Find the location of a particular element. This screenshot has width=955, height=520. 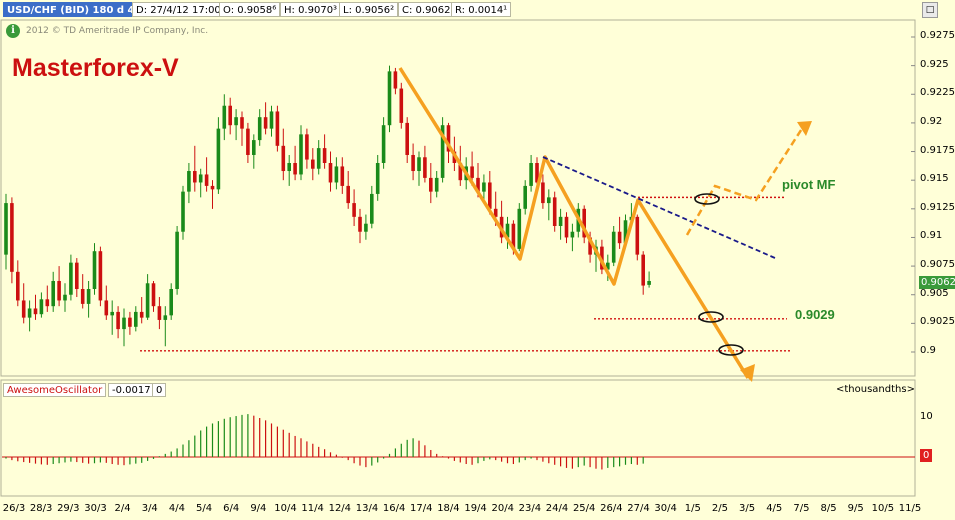

date-tick-label: 16/4 is located at coordinates (394, 508).